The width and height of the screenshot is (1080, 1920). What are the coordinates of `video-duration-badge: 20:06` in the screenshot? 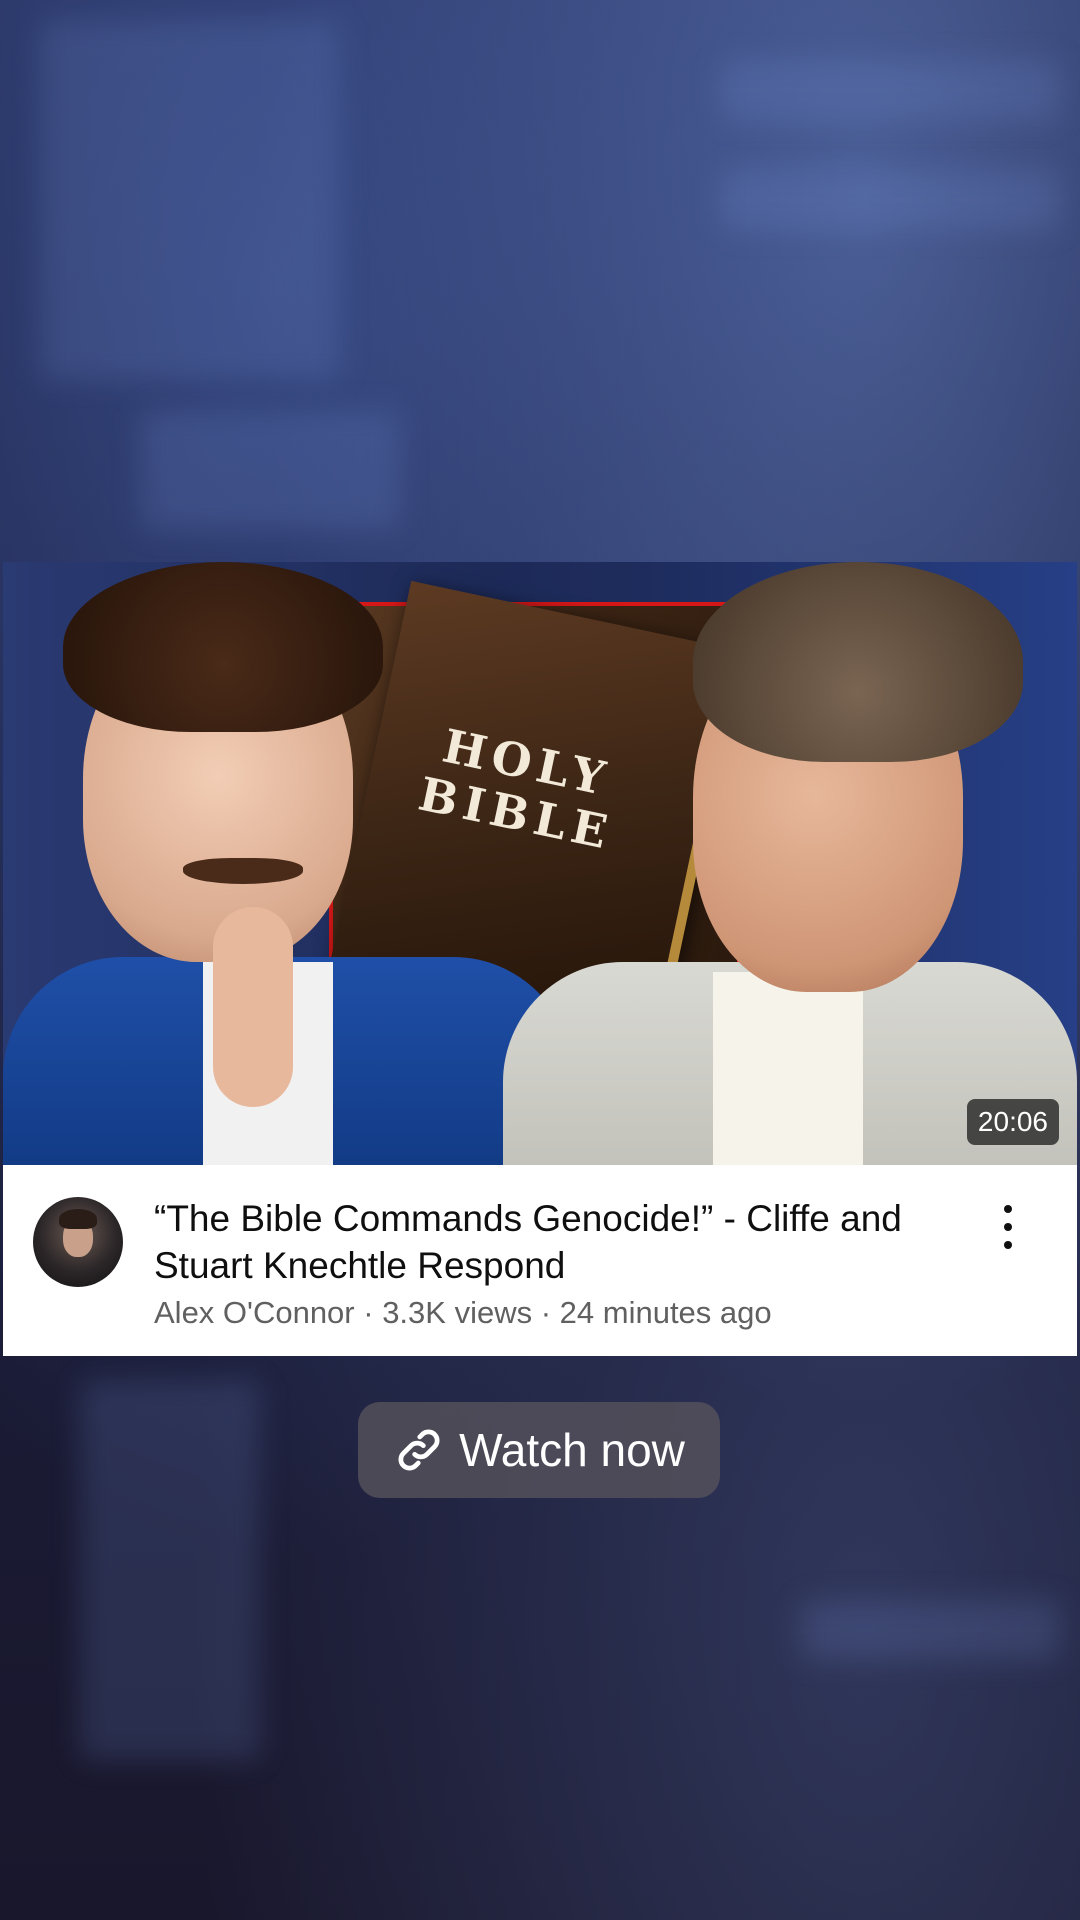 It's located at (1012, 1122).